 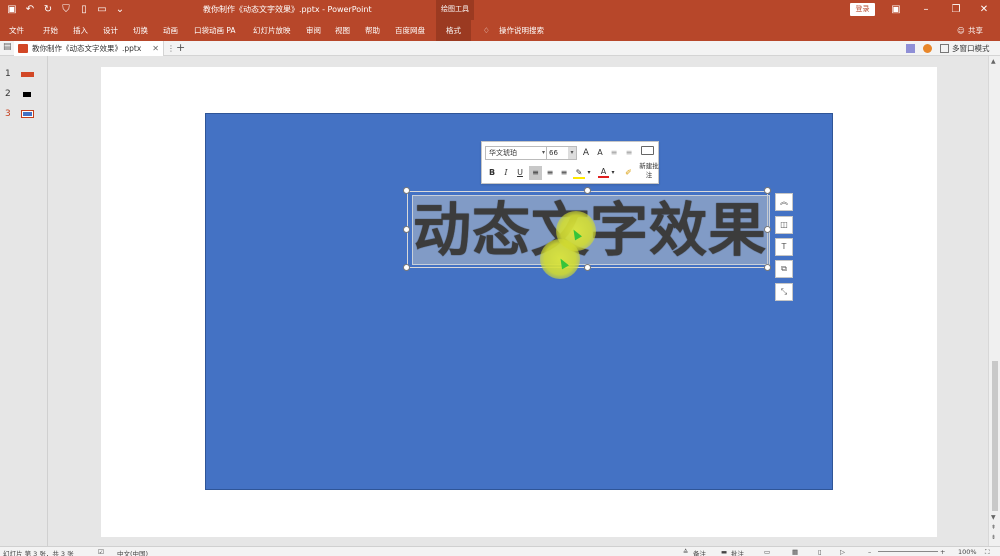 What do you see at coordinates (586, 153) in the screenshot?
I see `grow-font-button: A` at bounding box center [586, 153].